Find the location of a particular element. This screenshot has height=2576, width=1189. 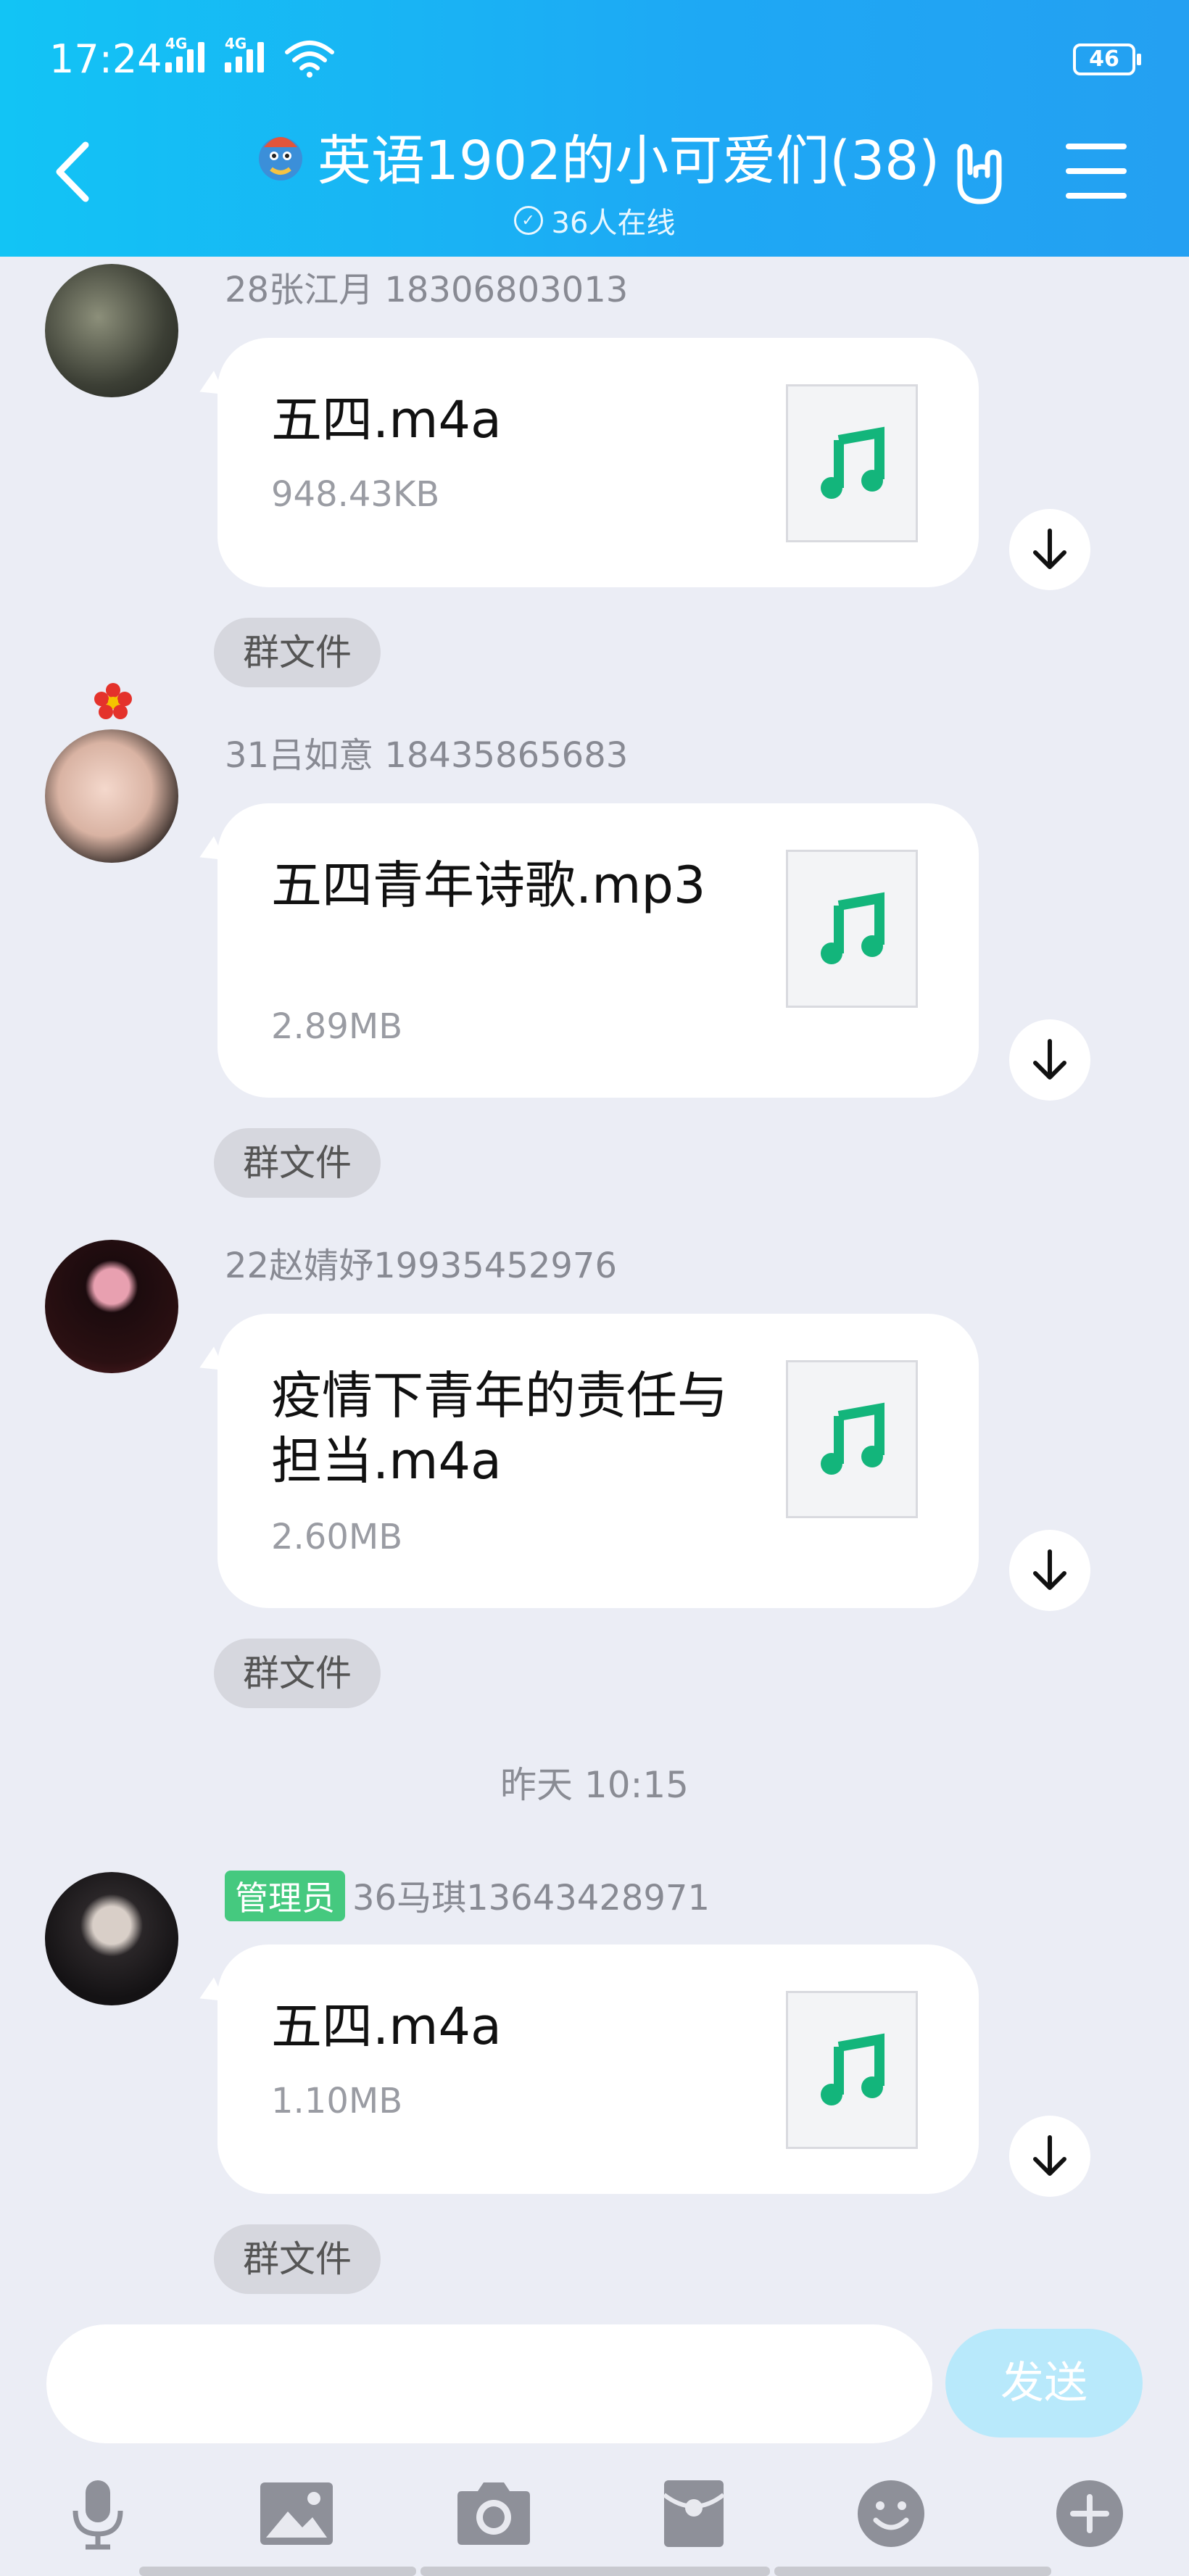

chat-title: 英语1902的小可爱们(38) is located at coordinates (628, 161).